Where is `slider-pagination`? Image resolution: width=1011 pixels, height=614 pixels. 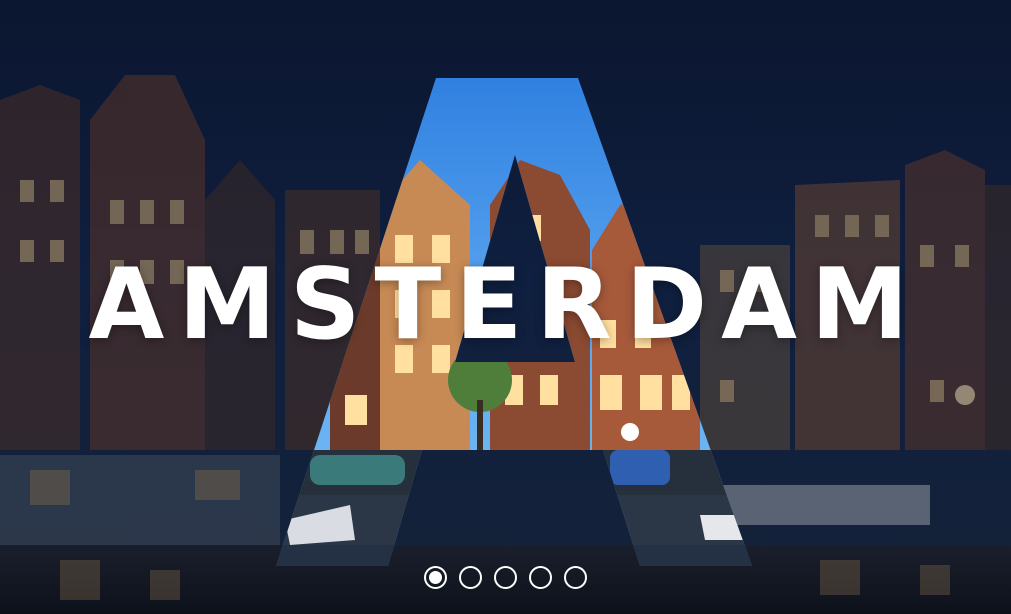 slider-pagination is located at coordinates (505, 577).